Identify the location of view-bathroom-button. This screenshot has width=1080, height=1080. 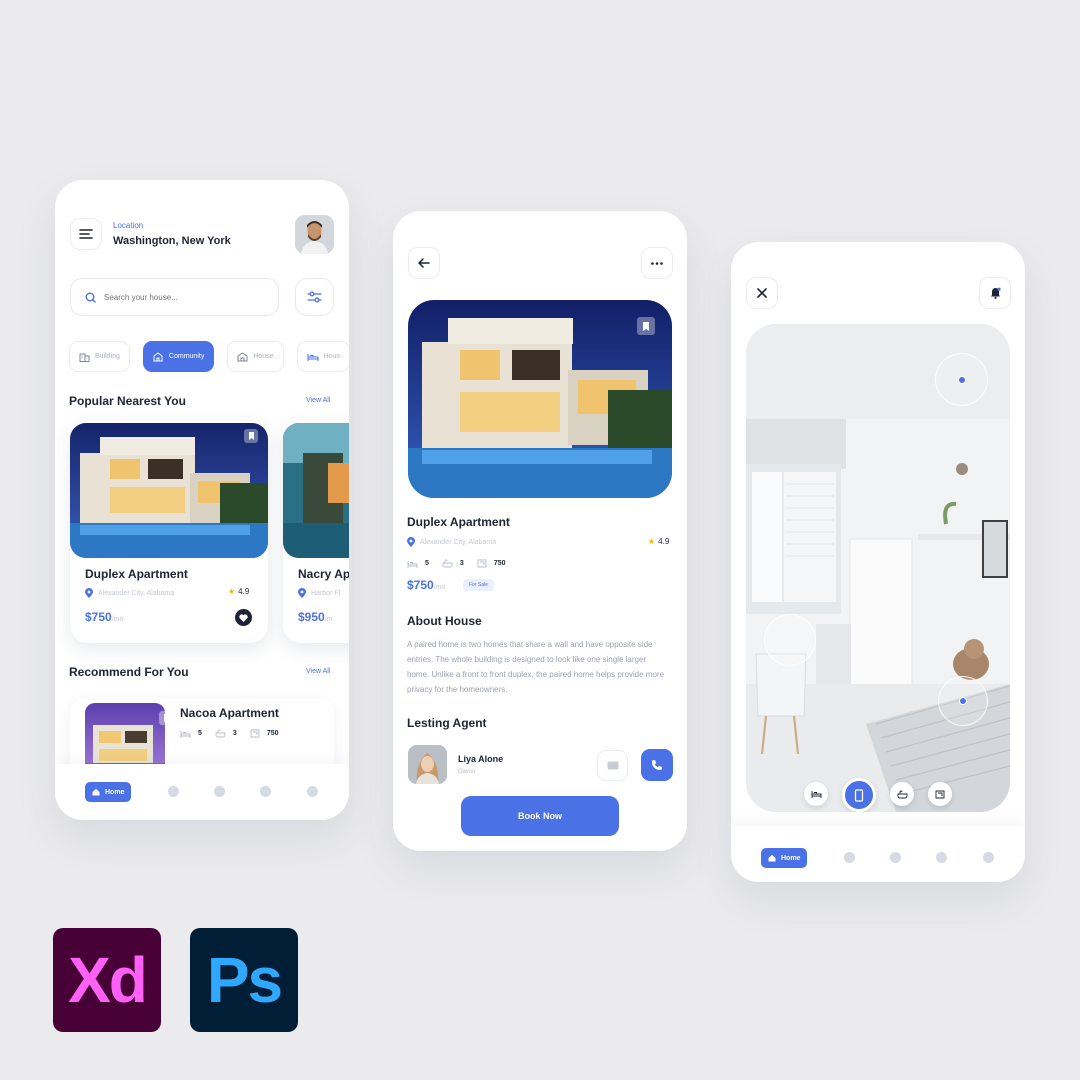
(902, 794).